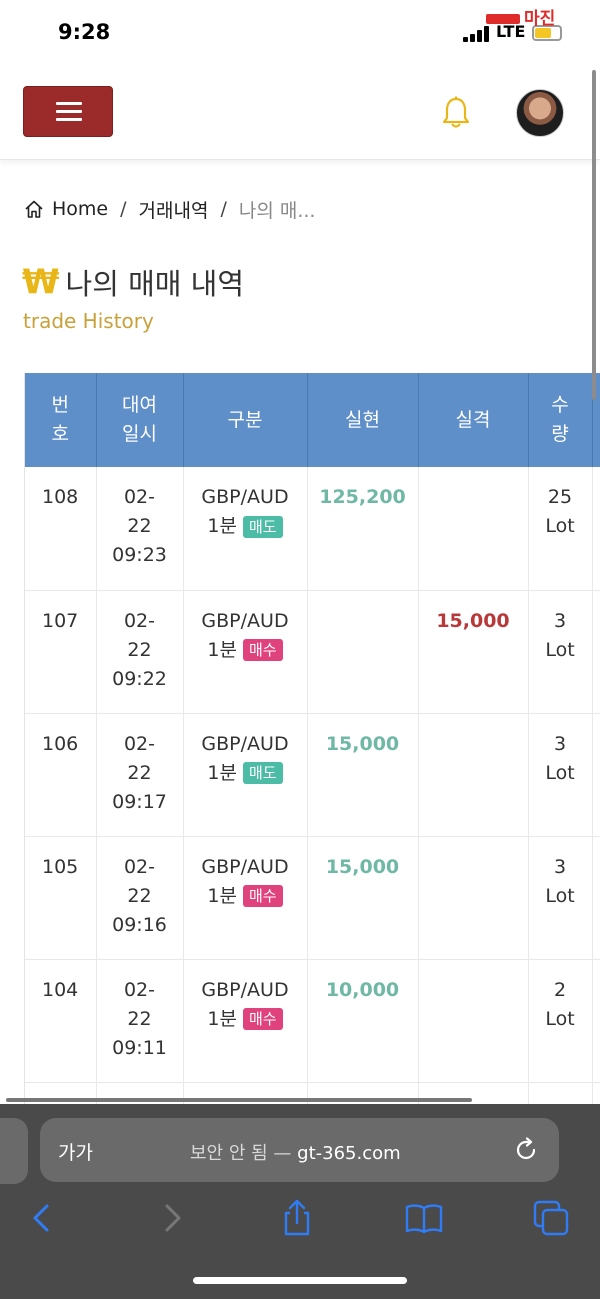 Image resolution: width=600 pixels, height=1299 pixels. I want to click on cell-date: 02- 22 09:23, so click(140, 529).